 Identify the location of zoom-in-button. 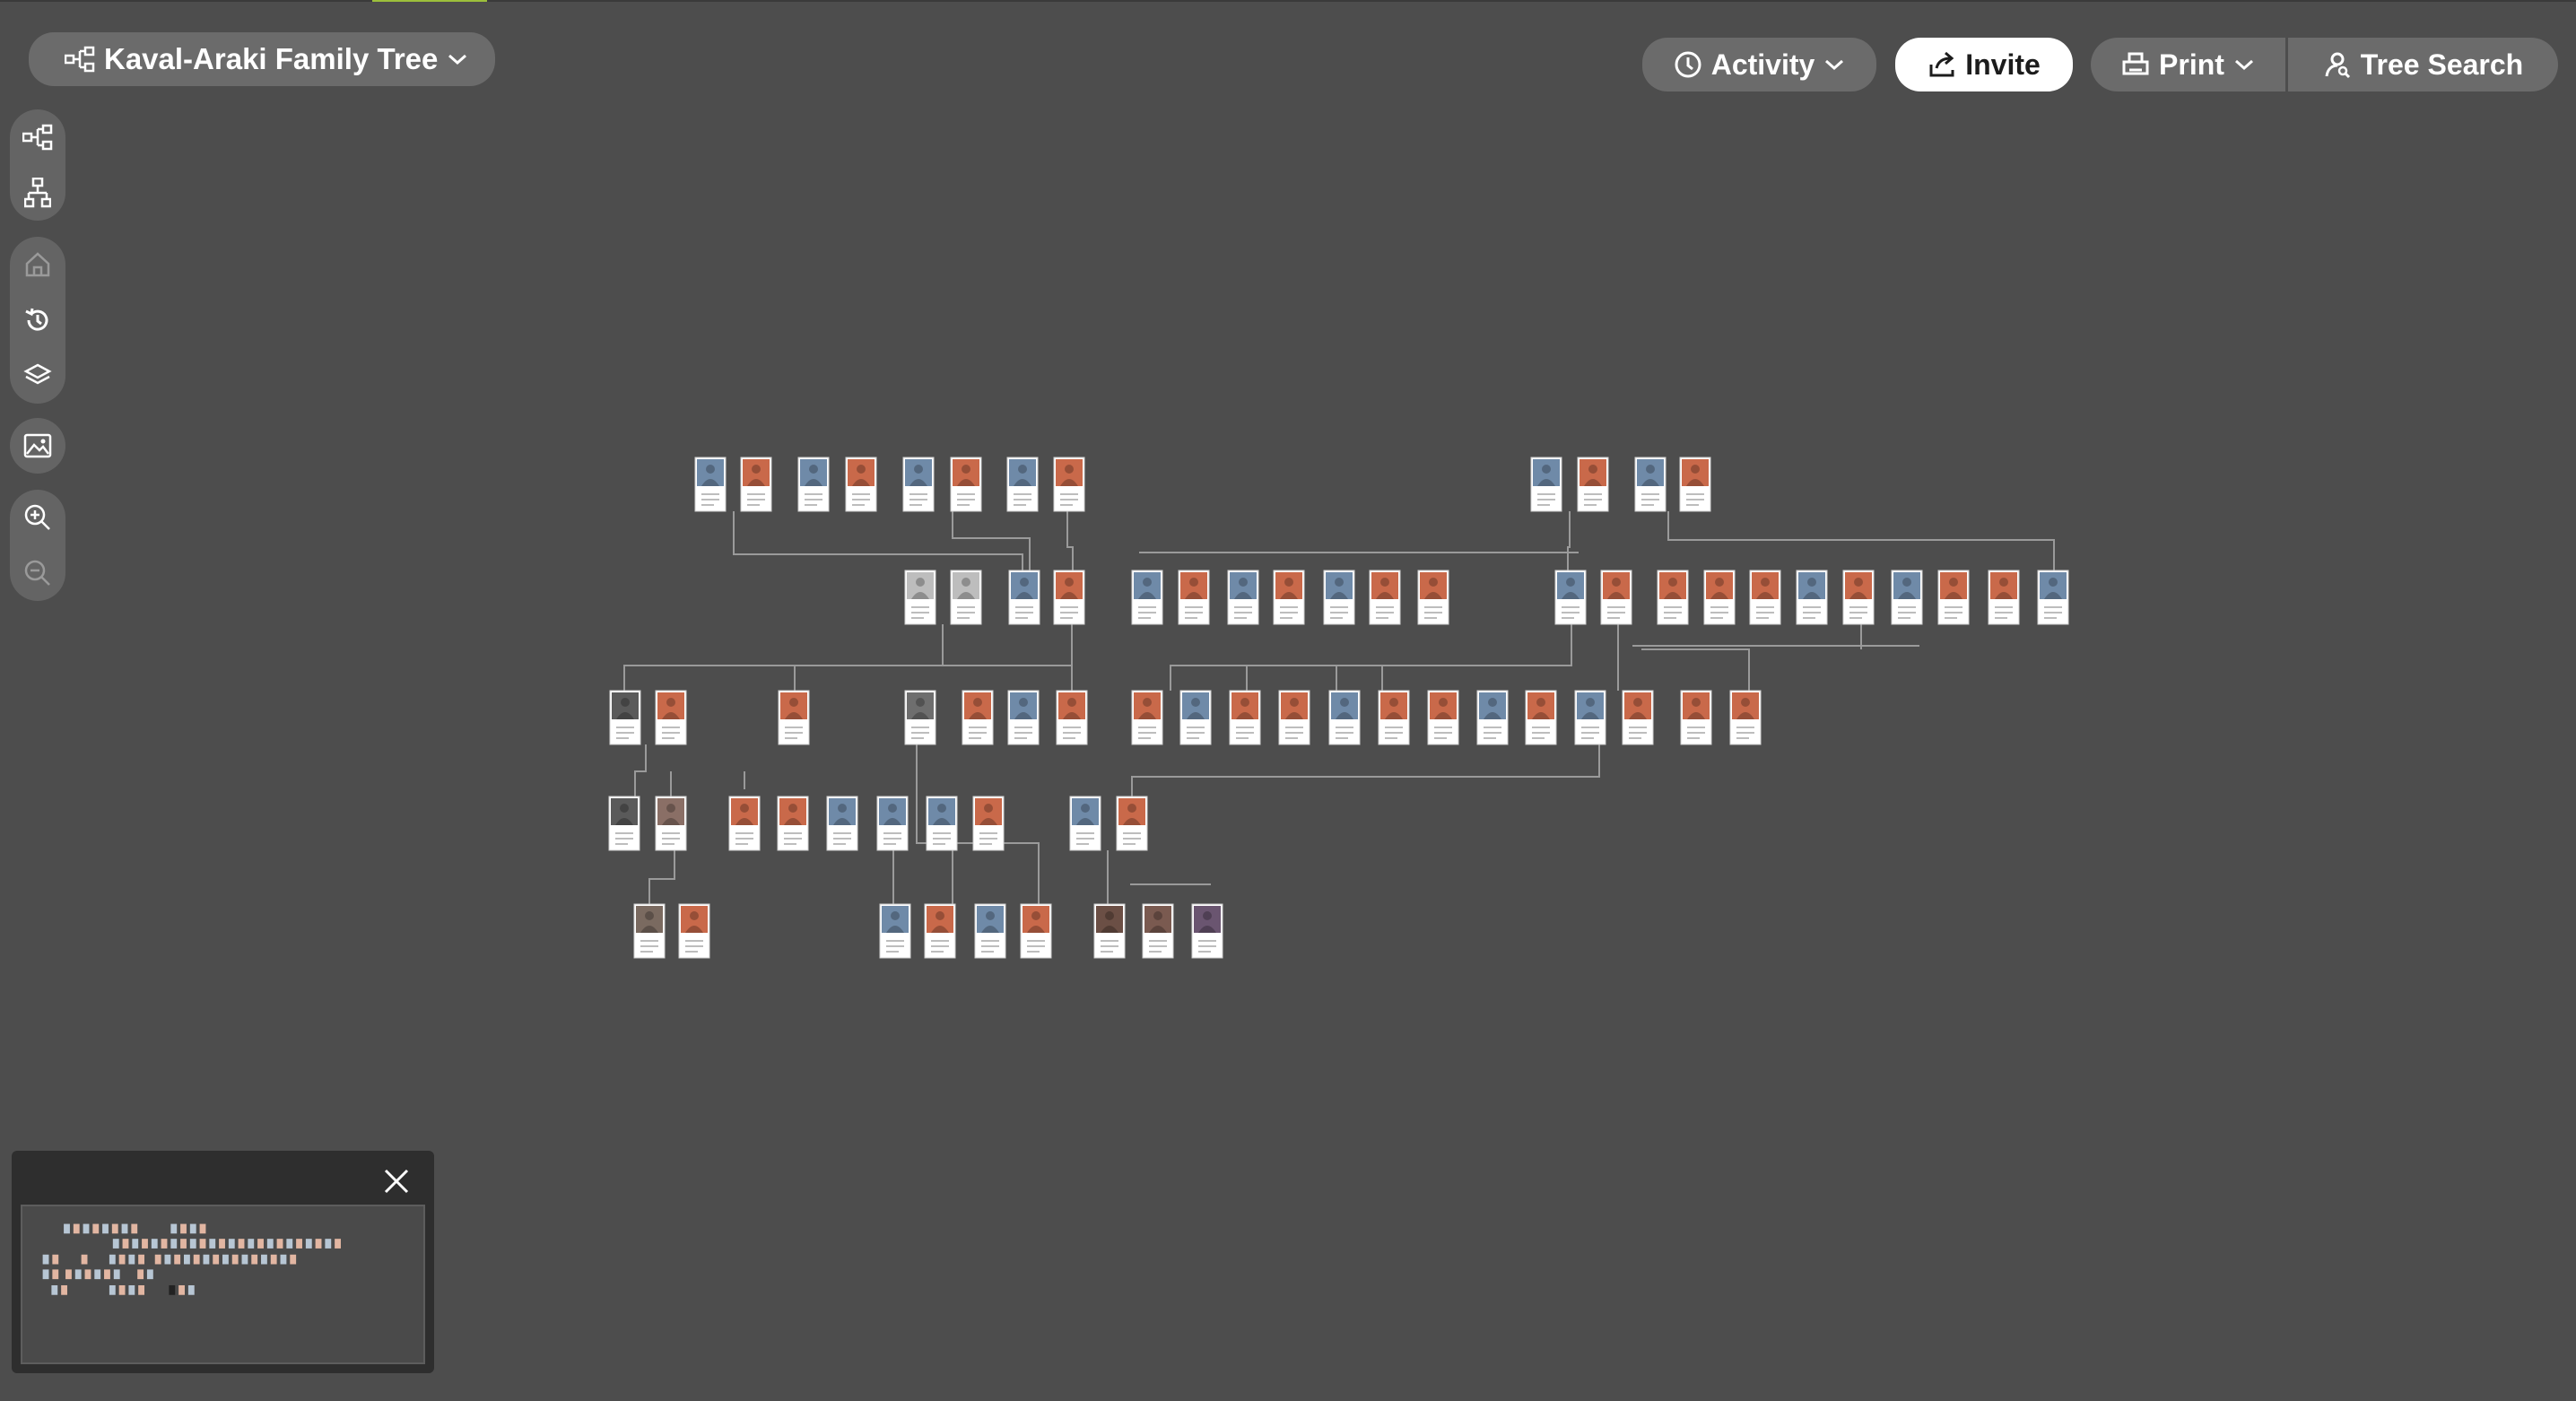
(37, 517).